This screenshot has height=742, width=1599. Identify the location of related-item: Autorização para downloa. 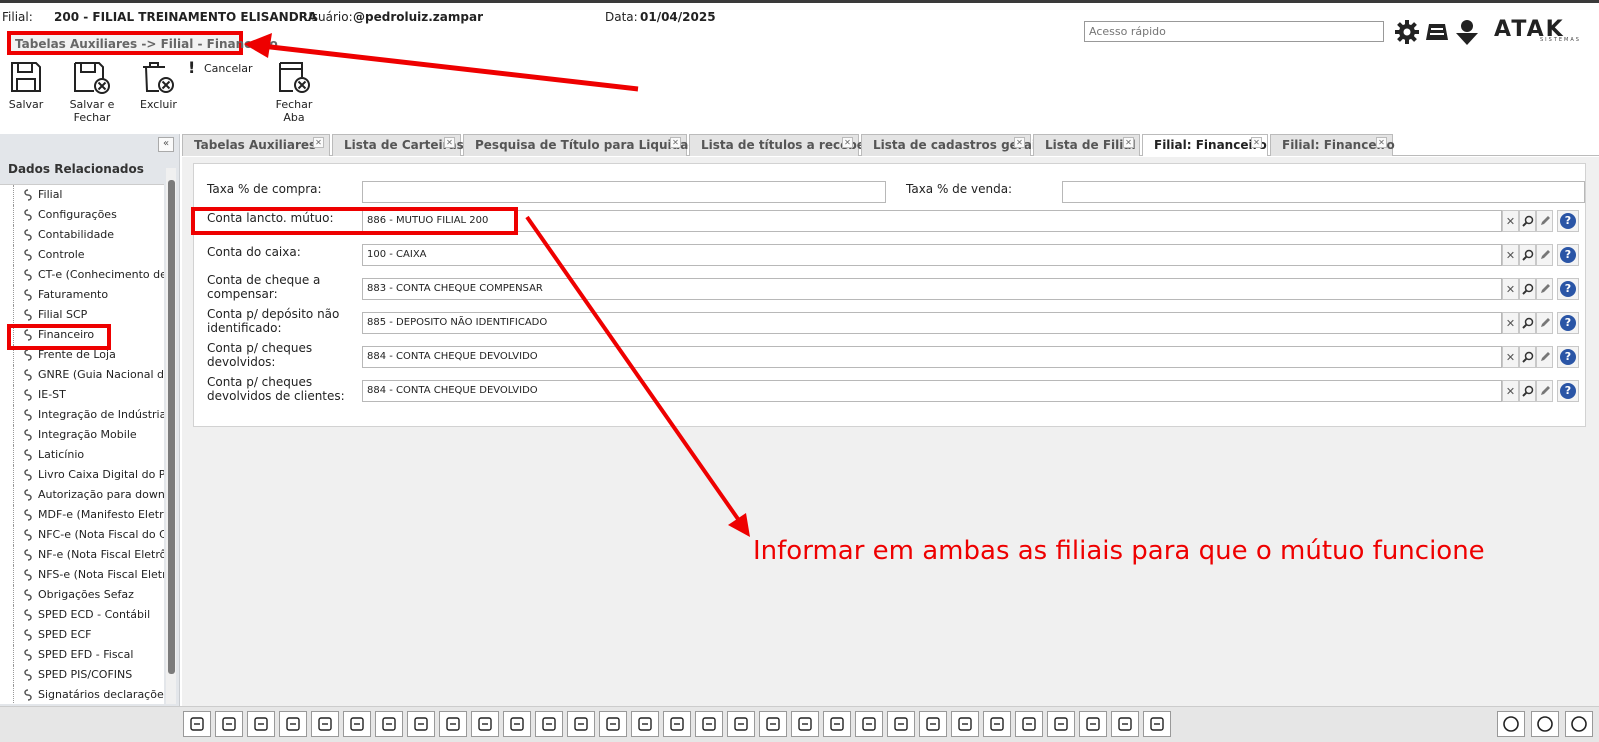
(82, 495).